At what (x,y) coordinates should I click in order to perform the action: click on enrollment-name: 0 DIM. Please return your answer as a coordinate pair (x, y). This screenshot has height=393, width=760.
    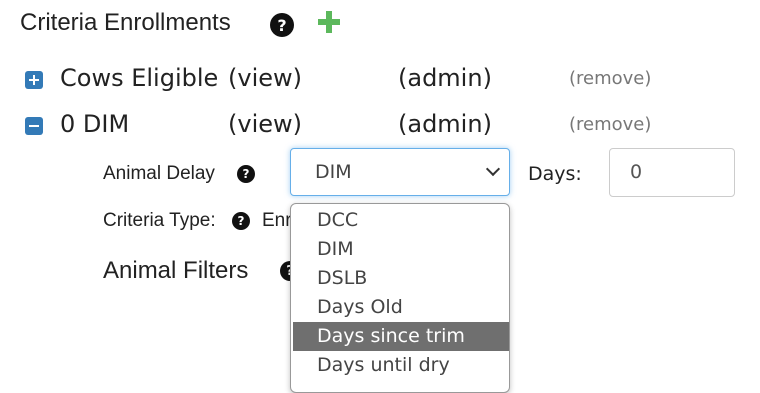
    Looking at the image, I should click on (95, 124).